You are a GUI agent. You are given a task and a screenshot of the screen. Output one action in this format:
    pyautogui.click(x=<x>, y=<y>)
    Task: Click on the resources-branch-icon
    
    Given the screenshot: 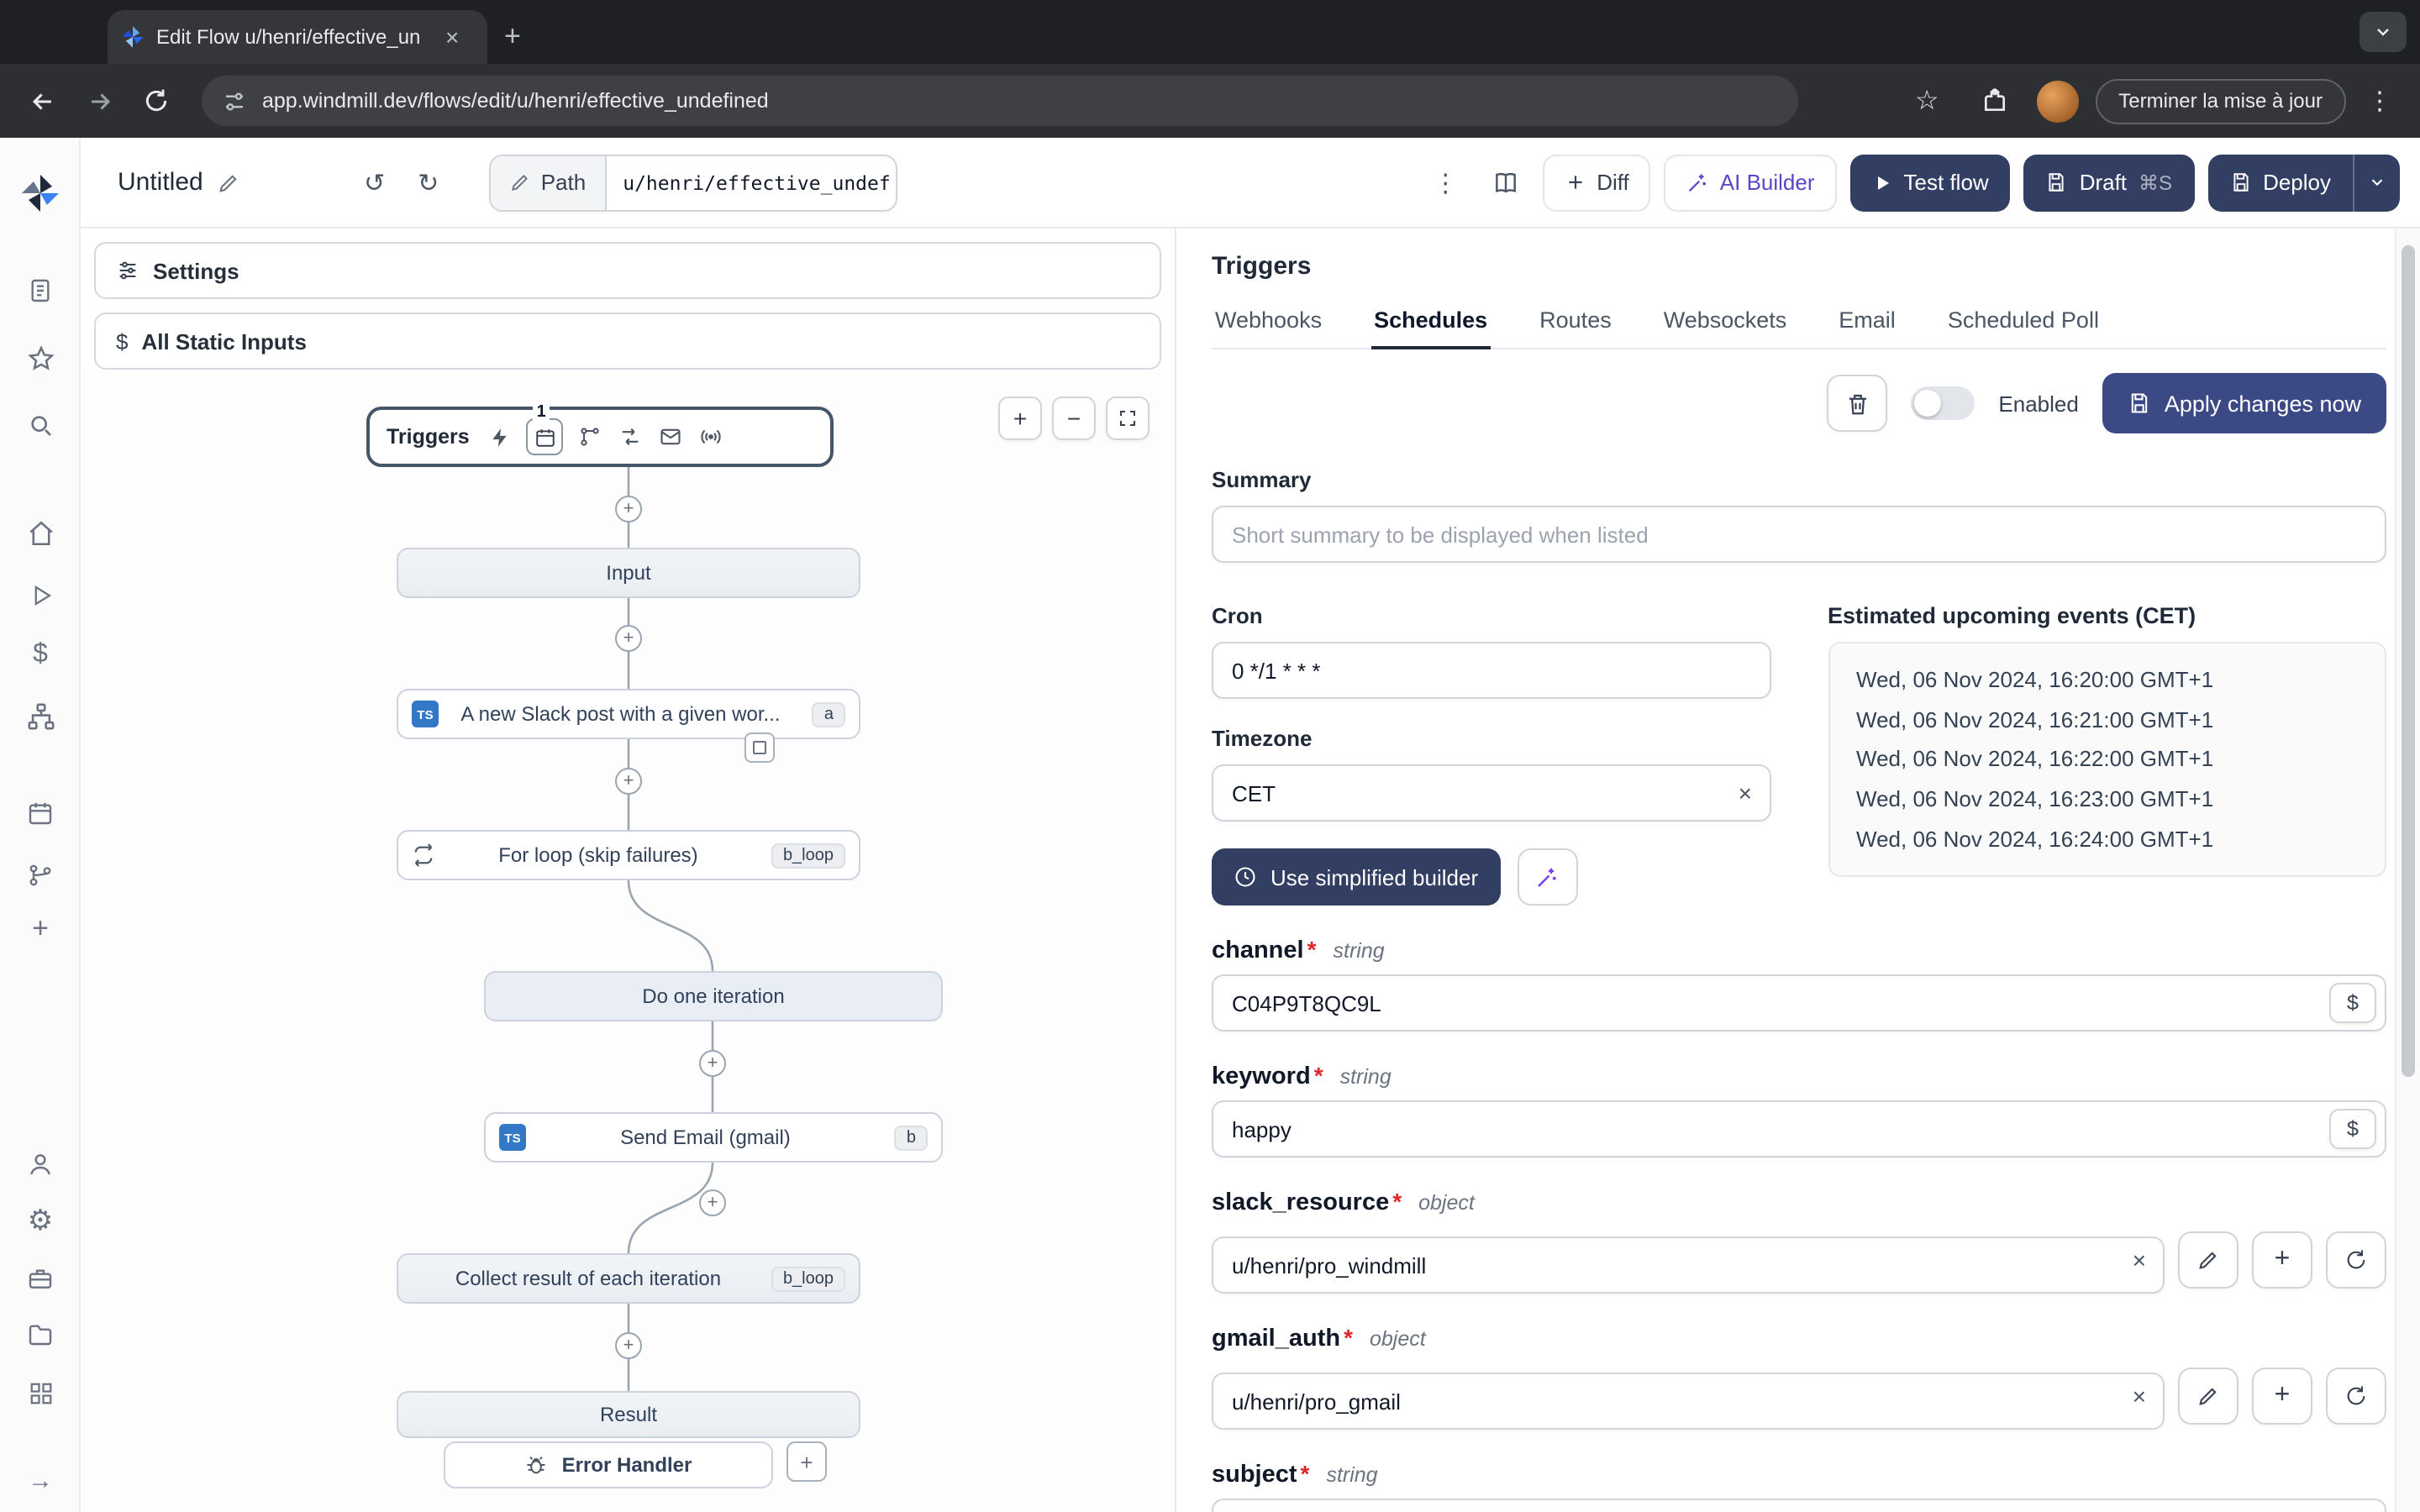 What is the action you would take?
    pyautogui.click(x=40, y=875)
    